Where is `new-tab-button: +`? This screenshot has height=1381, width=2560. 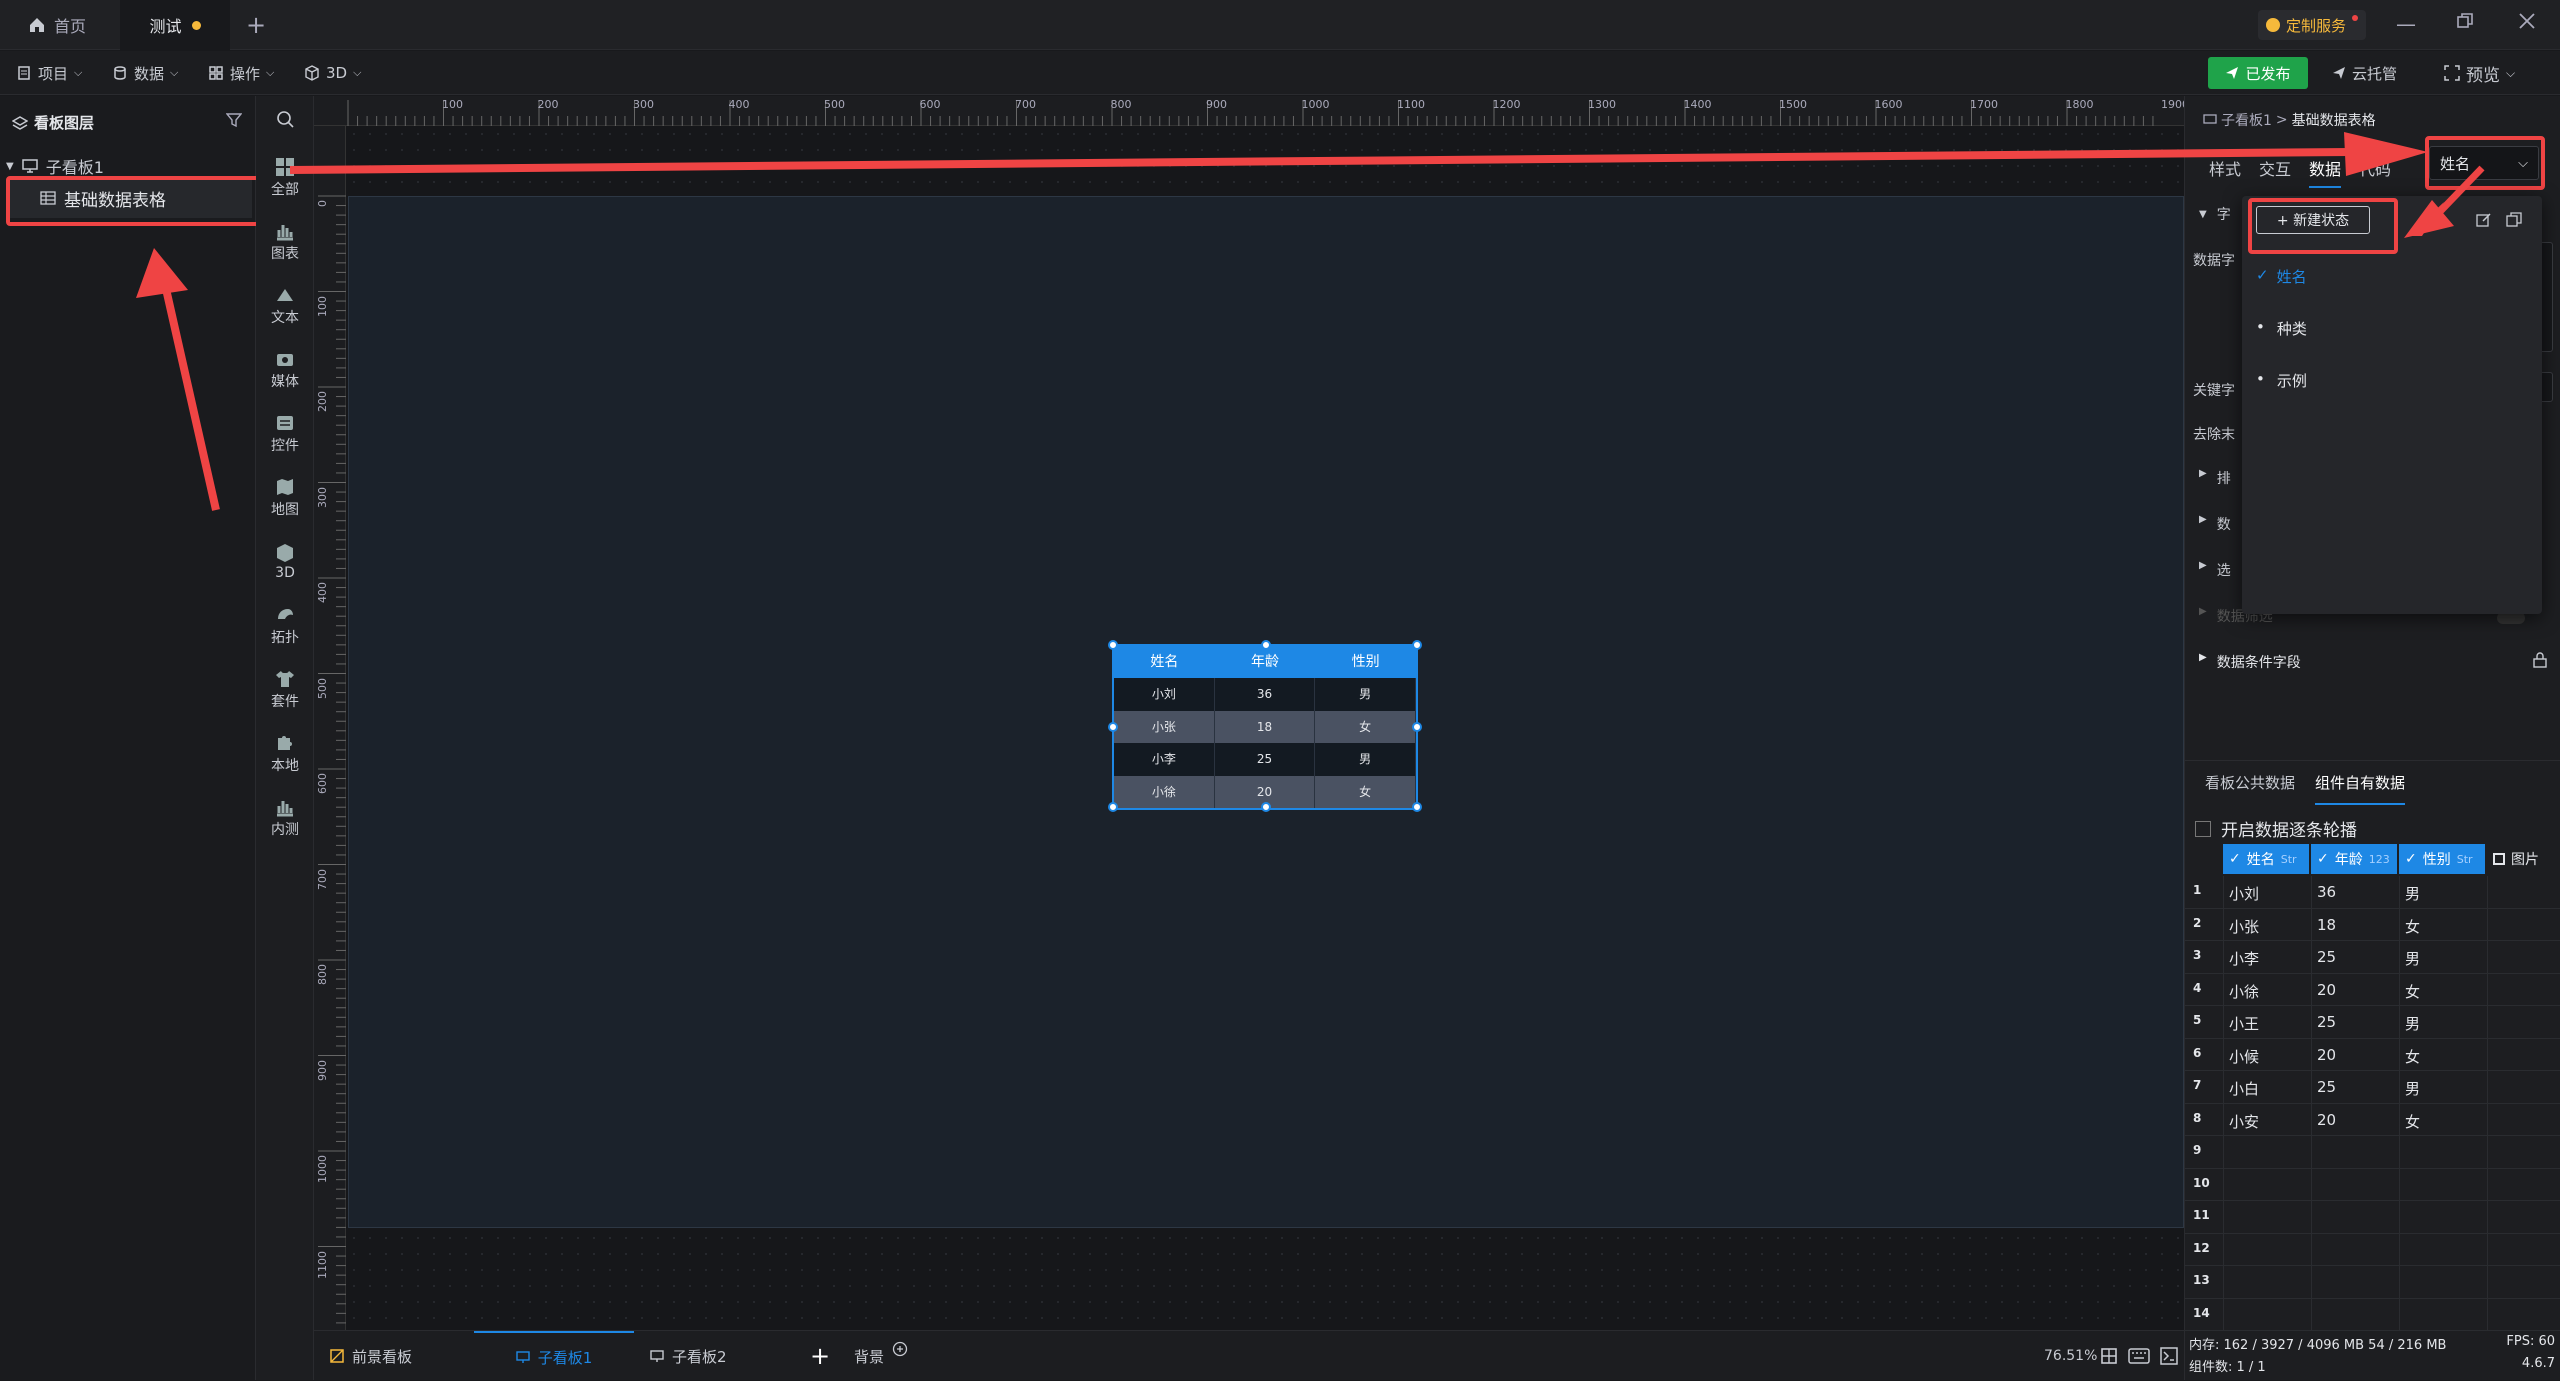 new-tab-button: + is located at coordinates (256, 25).